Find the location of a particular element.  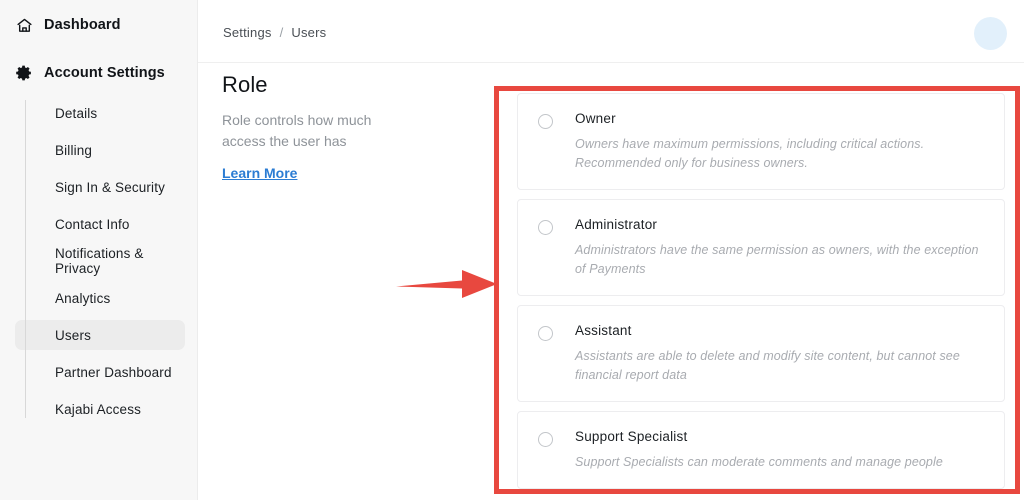

sidebar-item-kajabi-access: Kajabi Access is located at coordinates (100, 409).